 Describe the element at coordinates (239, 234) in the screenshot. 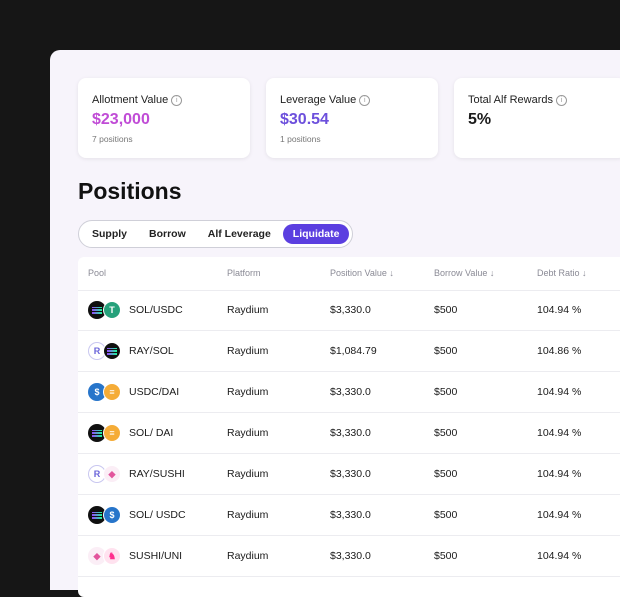

I see `tab-alf-leverage: Alf Leverage` at that location.